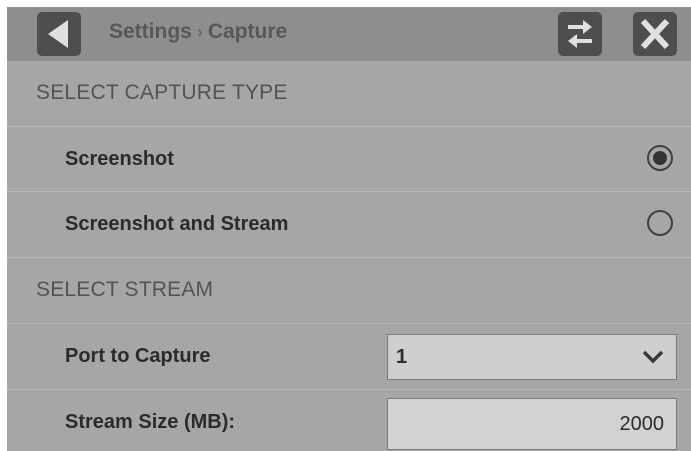  Describe the element at coordinates (402, 357) in the screenshot. I see `port-select-value: 1` at that location.